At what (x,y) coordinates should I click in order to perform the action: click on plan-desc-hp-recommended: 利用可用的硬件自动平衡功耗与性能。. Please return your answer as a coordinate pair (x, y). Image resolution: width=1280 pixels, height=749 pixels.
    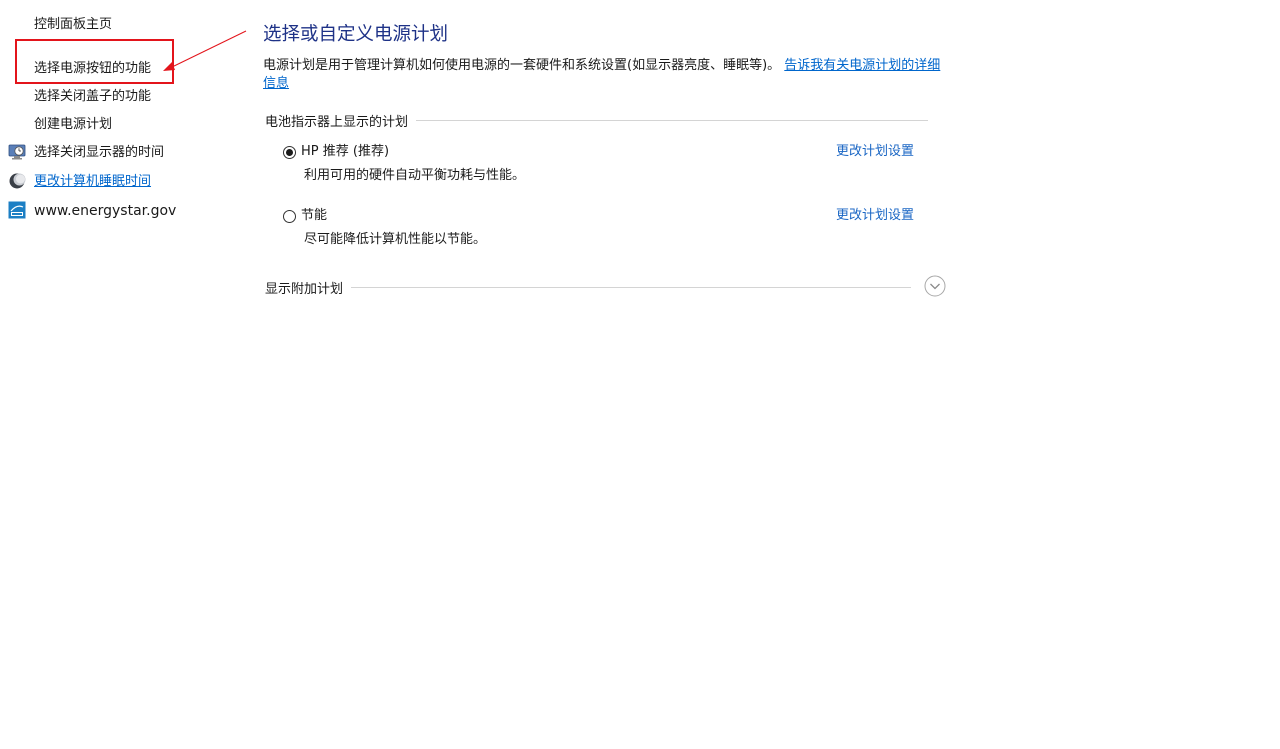
    Looking at the image, I should click on (415, 175).